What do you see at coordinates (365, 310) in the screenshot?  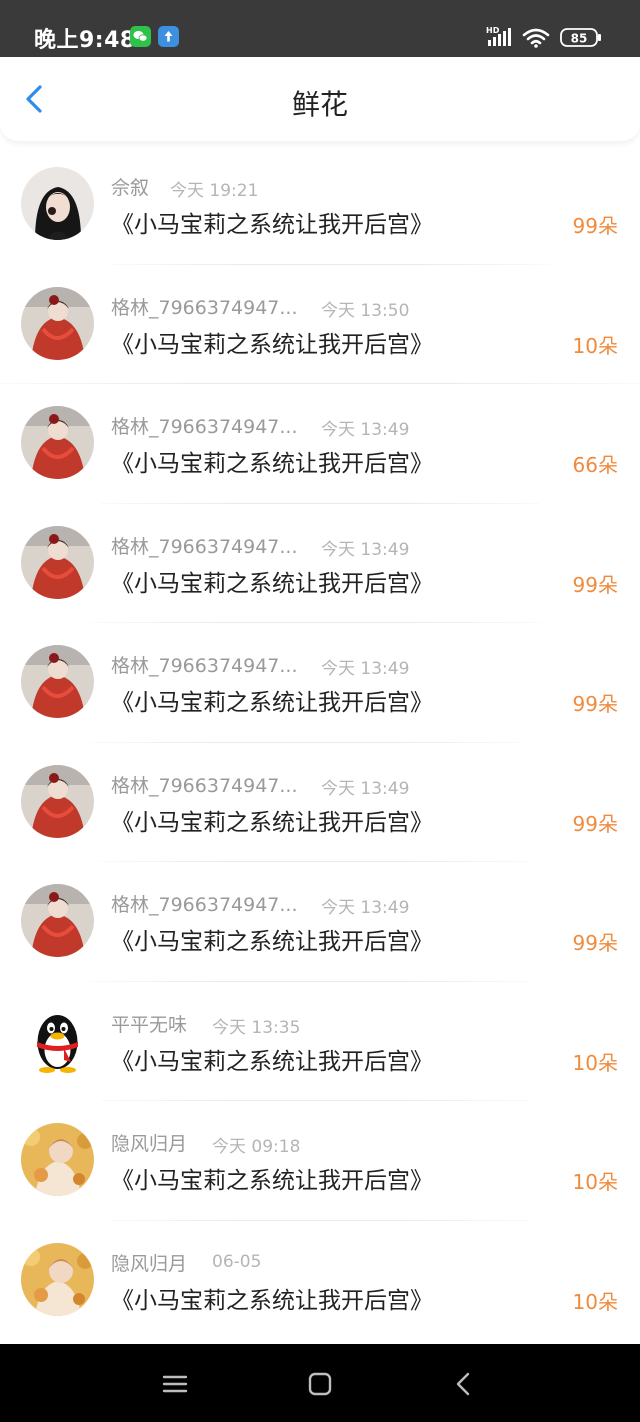 I see `timestamp: 今天 13:50` at bounding box center [365, 310].